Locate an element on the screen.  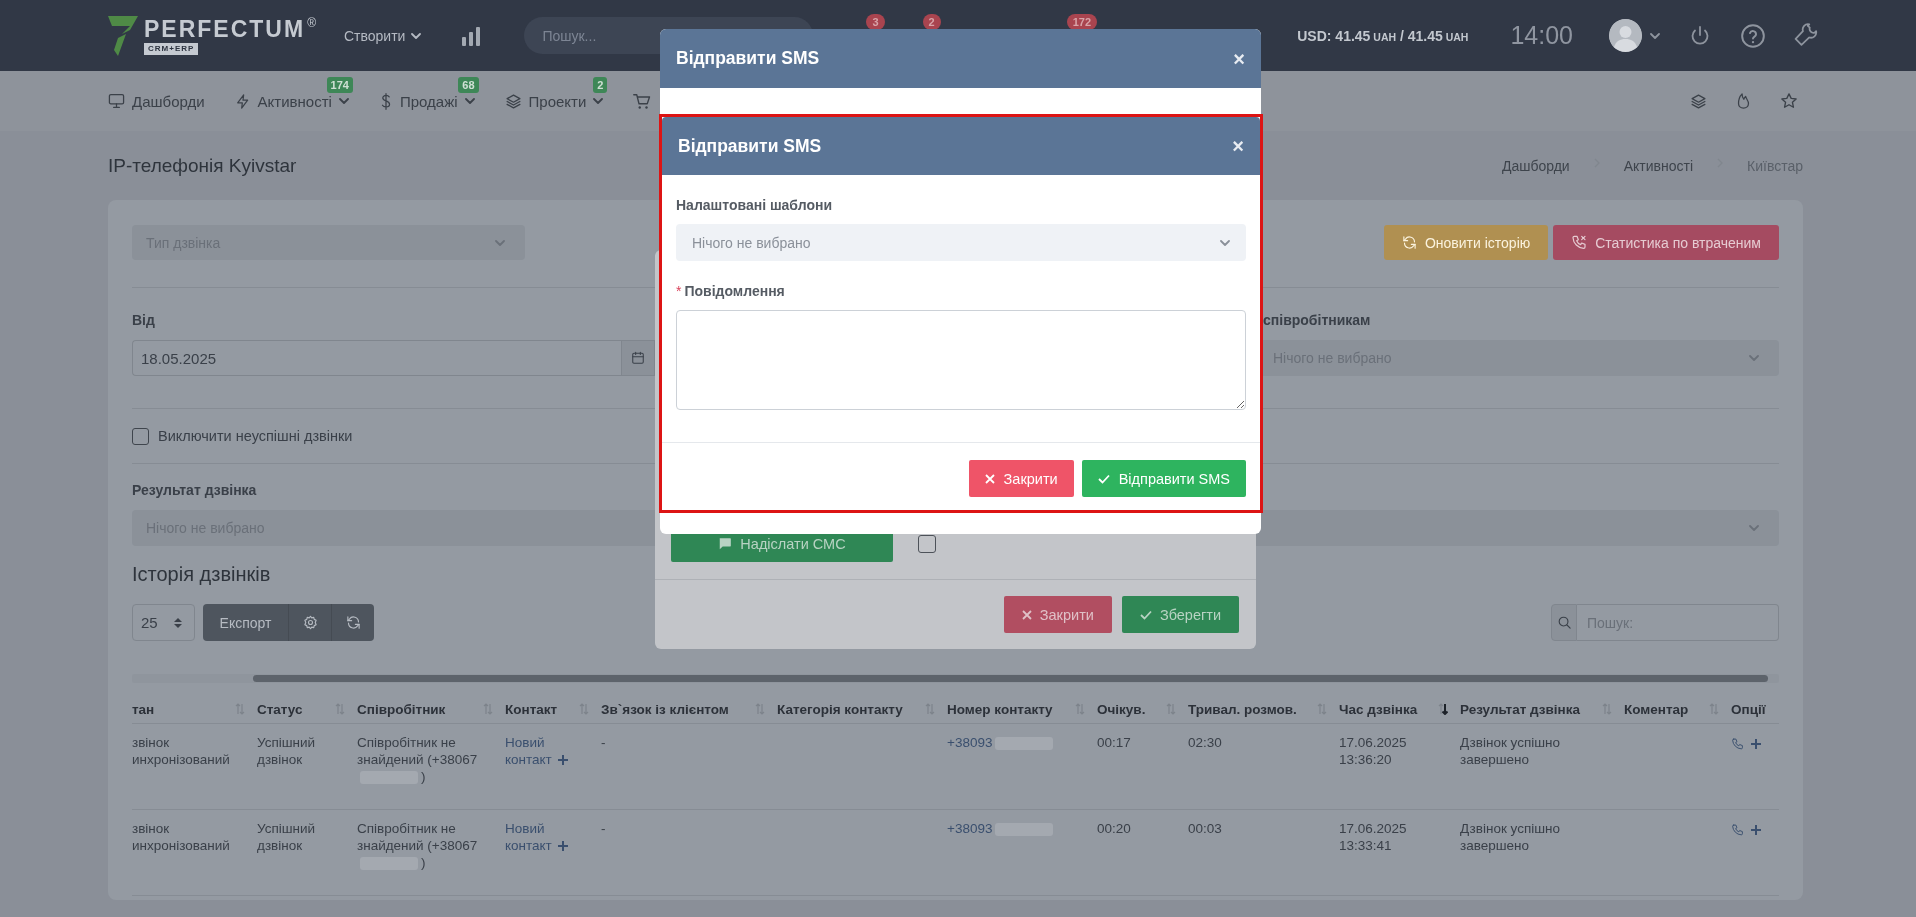
field-label: Результат дзвінка is located at coordinates (195, 490).